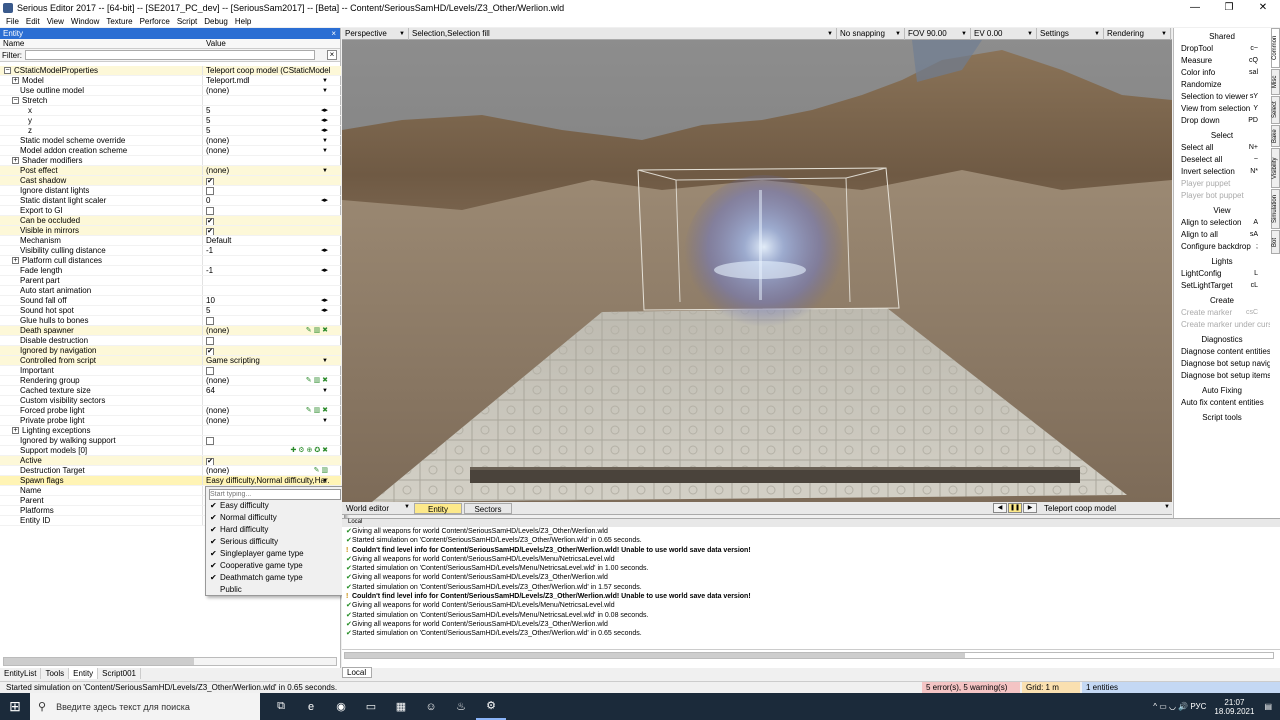 Image resolution: width=1280 pixels, height=720 pixels. What do you see at coordinates (216, 21) in the screenshot?
I see `menu-debug: Debug` at bounding box center [216, 21].